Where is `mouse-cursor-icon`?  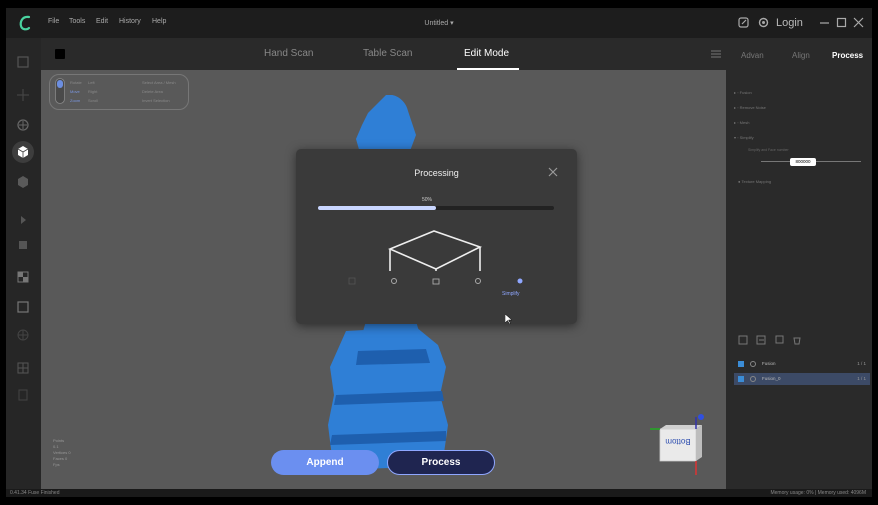 mouse-cursor-icon is located at coordinates (508, 319).